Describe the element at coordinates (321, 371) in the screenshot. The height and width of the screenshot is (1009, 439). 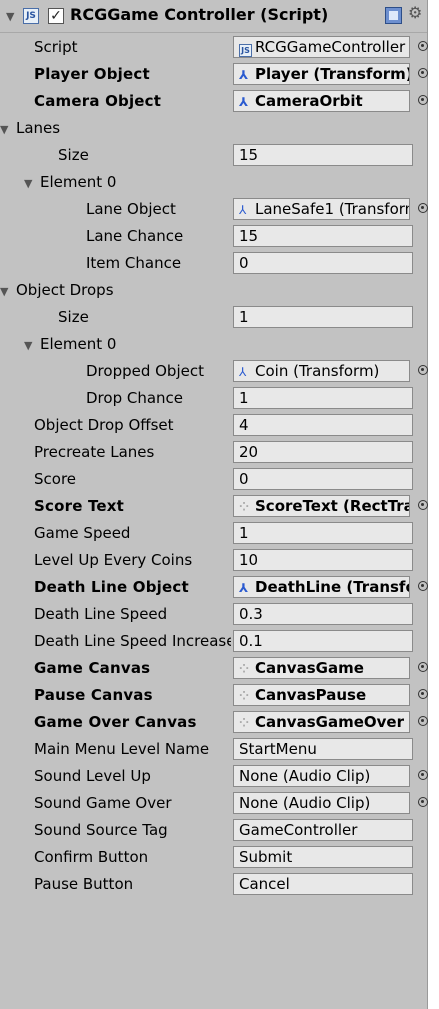
I see `object-field: ⅄ Coin (Transform)` at that location.